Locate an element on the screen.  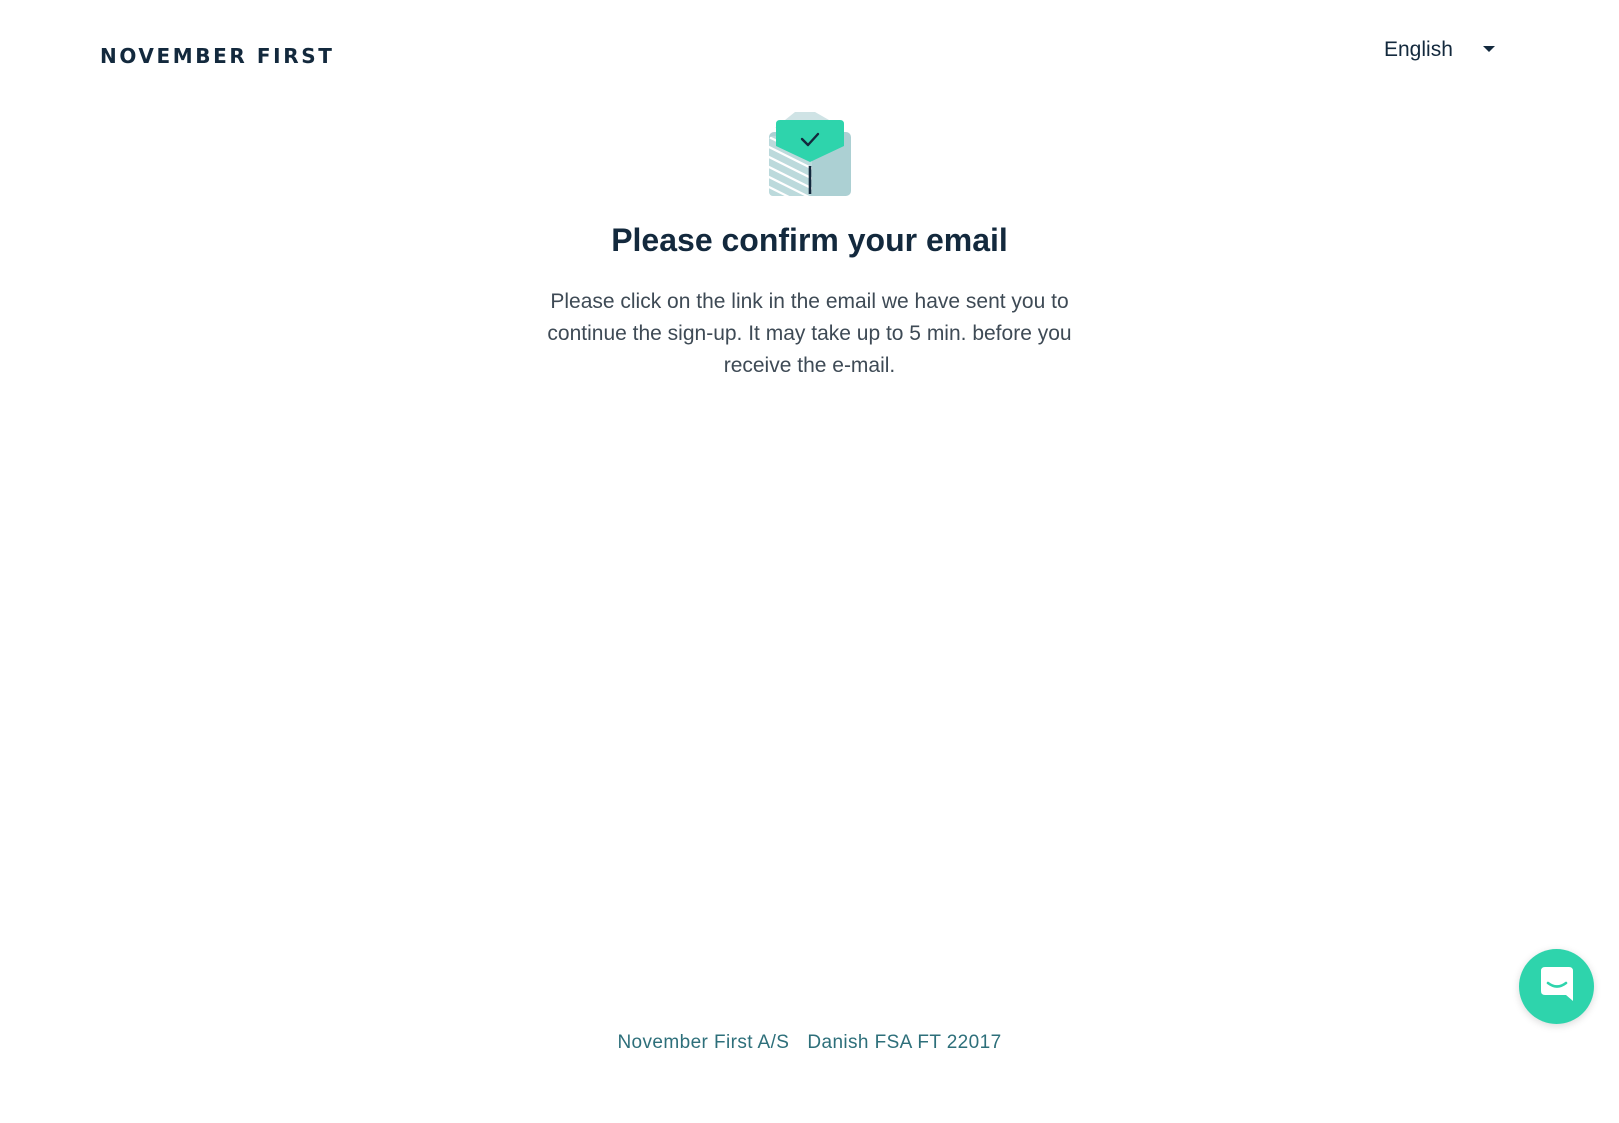
language-selector: English is located at coordinates (1439, 50).